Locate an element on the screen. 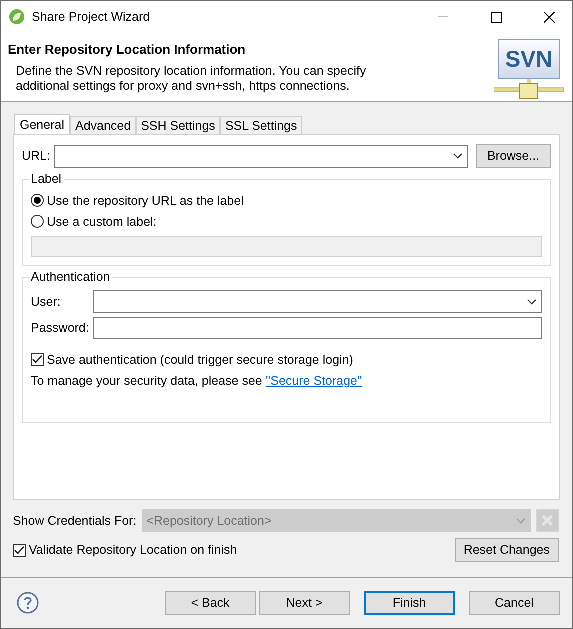 Image resolution: width=573 pixels, height=629 pixels. url-field is located at coordinates (261, 156).